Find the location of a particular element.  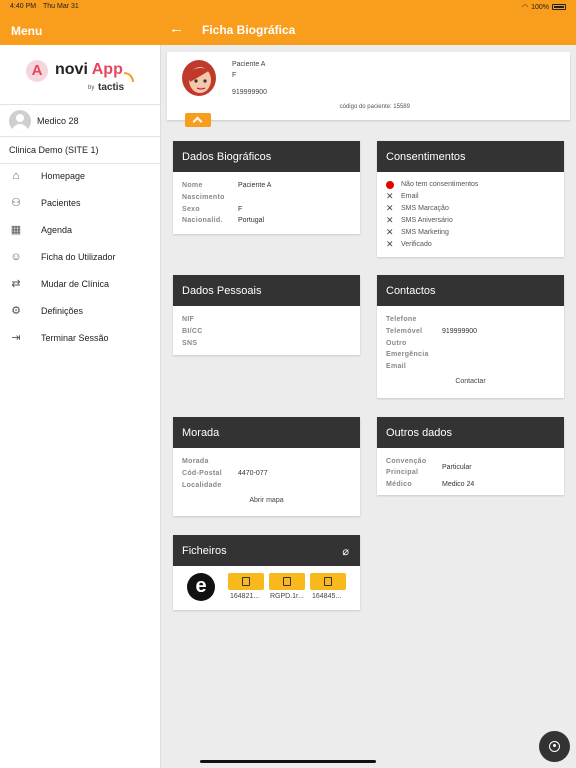

logo-signal-icon is located at coordinates (129, 77).